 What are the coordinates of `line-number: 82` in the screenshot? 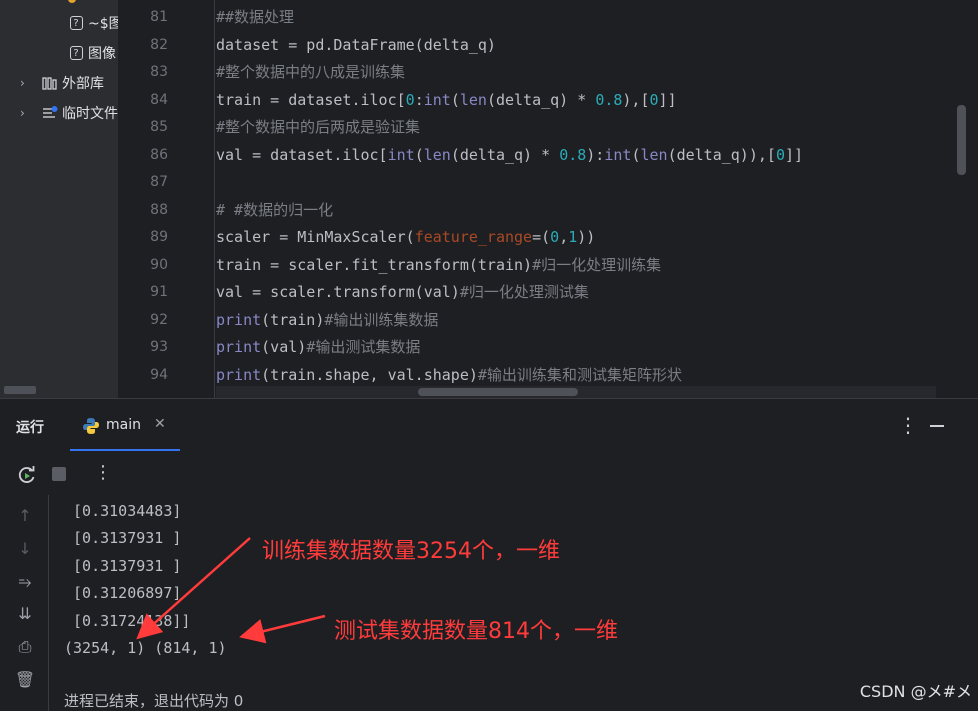 It's located at (159, 45).